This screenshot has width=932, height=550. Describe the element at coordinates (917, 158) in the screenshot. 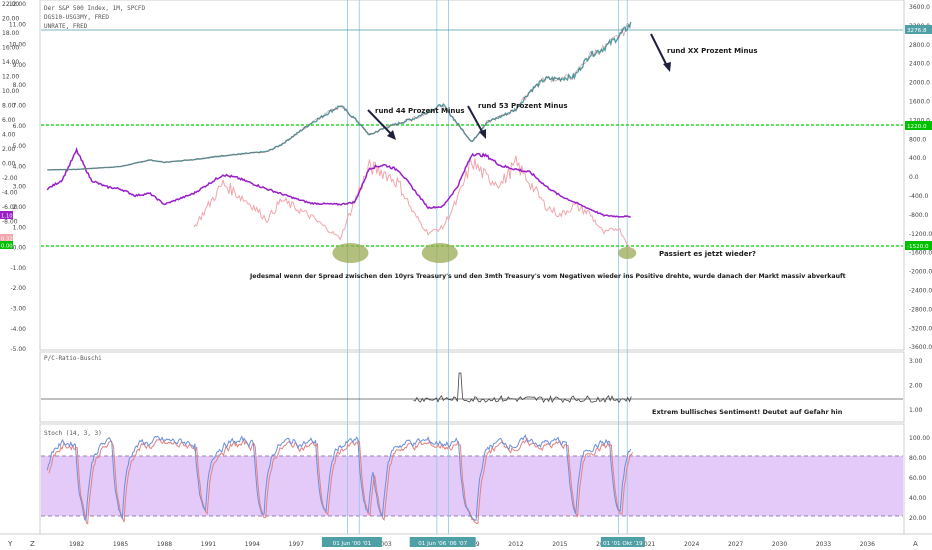

I see `right-tick-label: 400.0` at that location.